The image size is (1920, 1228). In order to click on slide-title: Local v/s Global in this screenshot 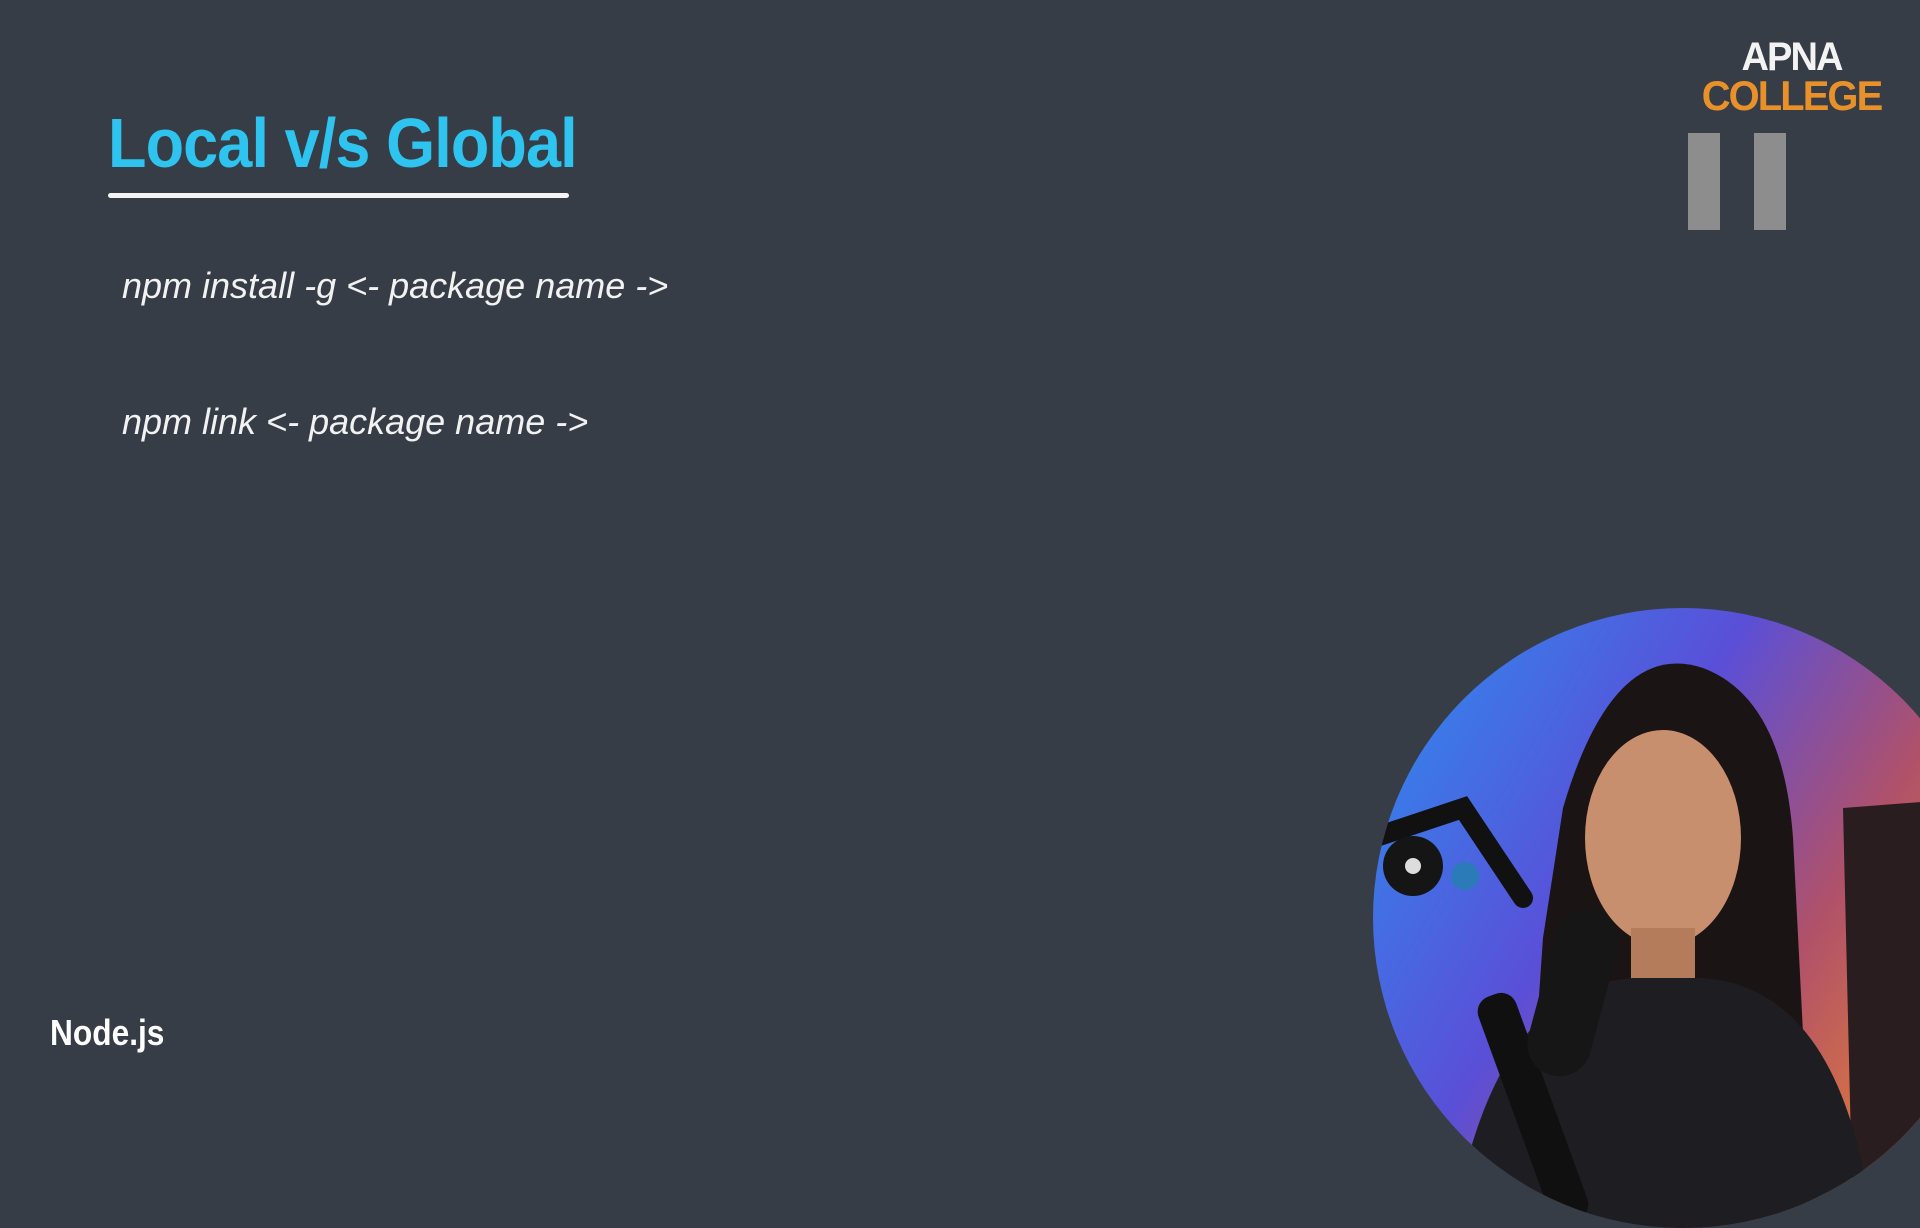, I will do `click(343, 143)`.